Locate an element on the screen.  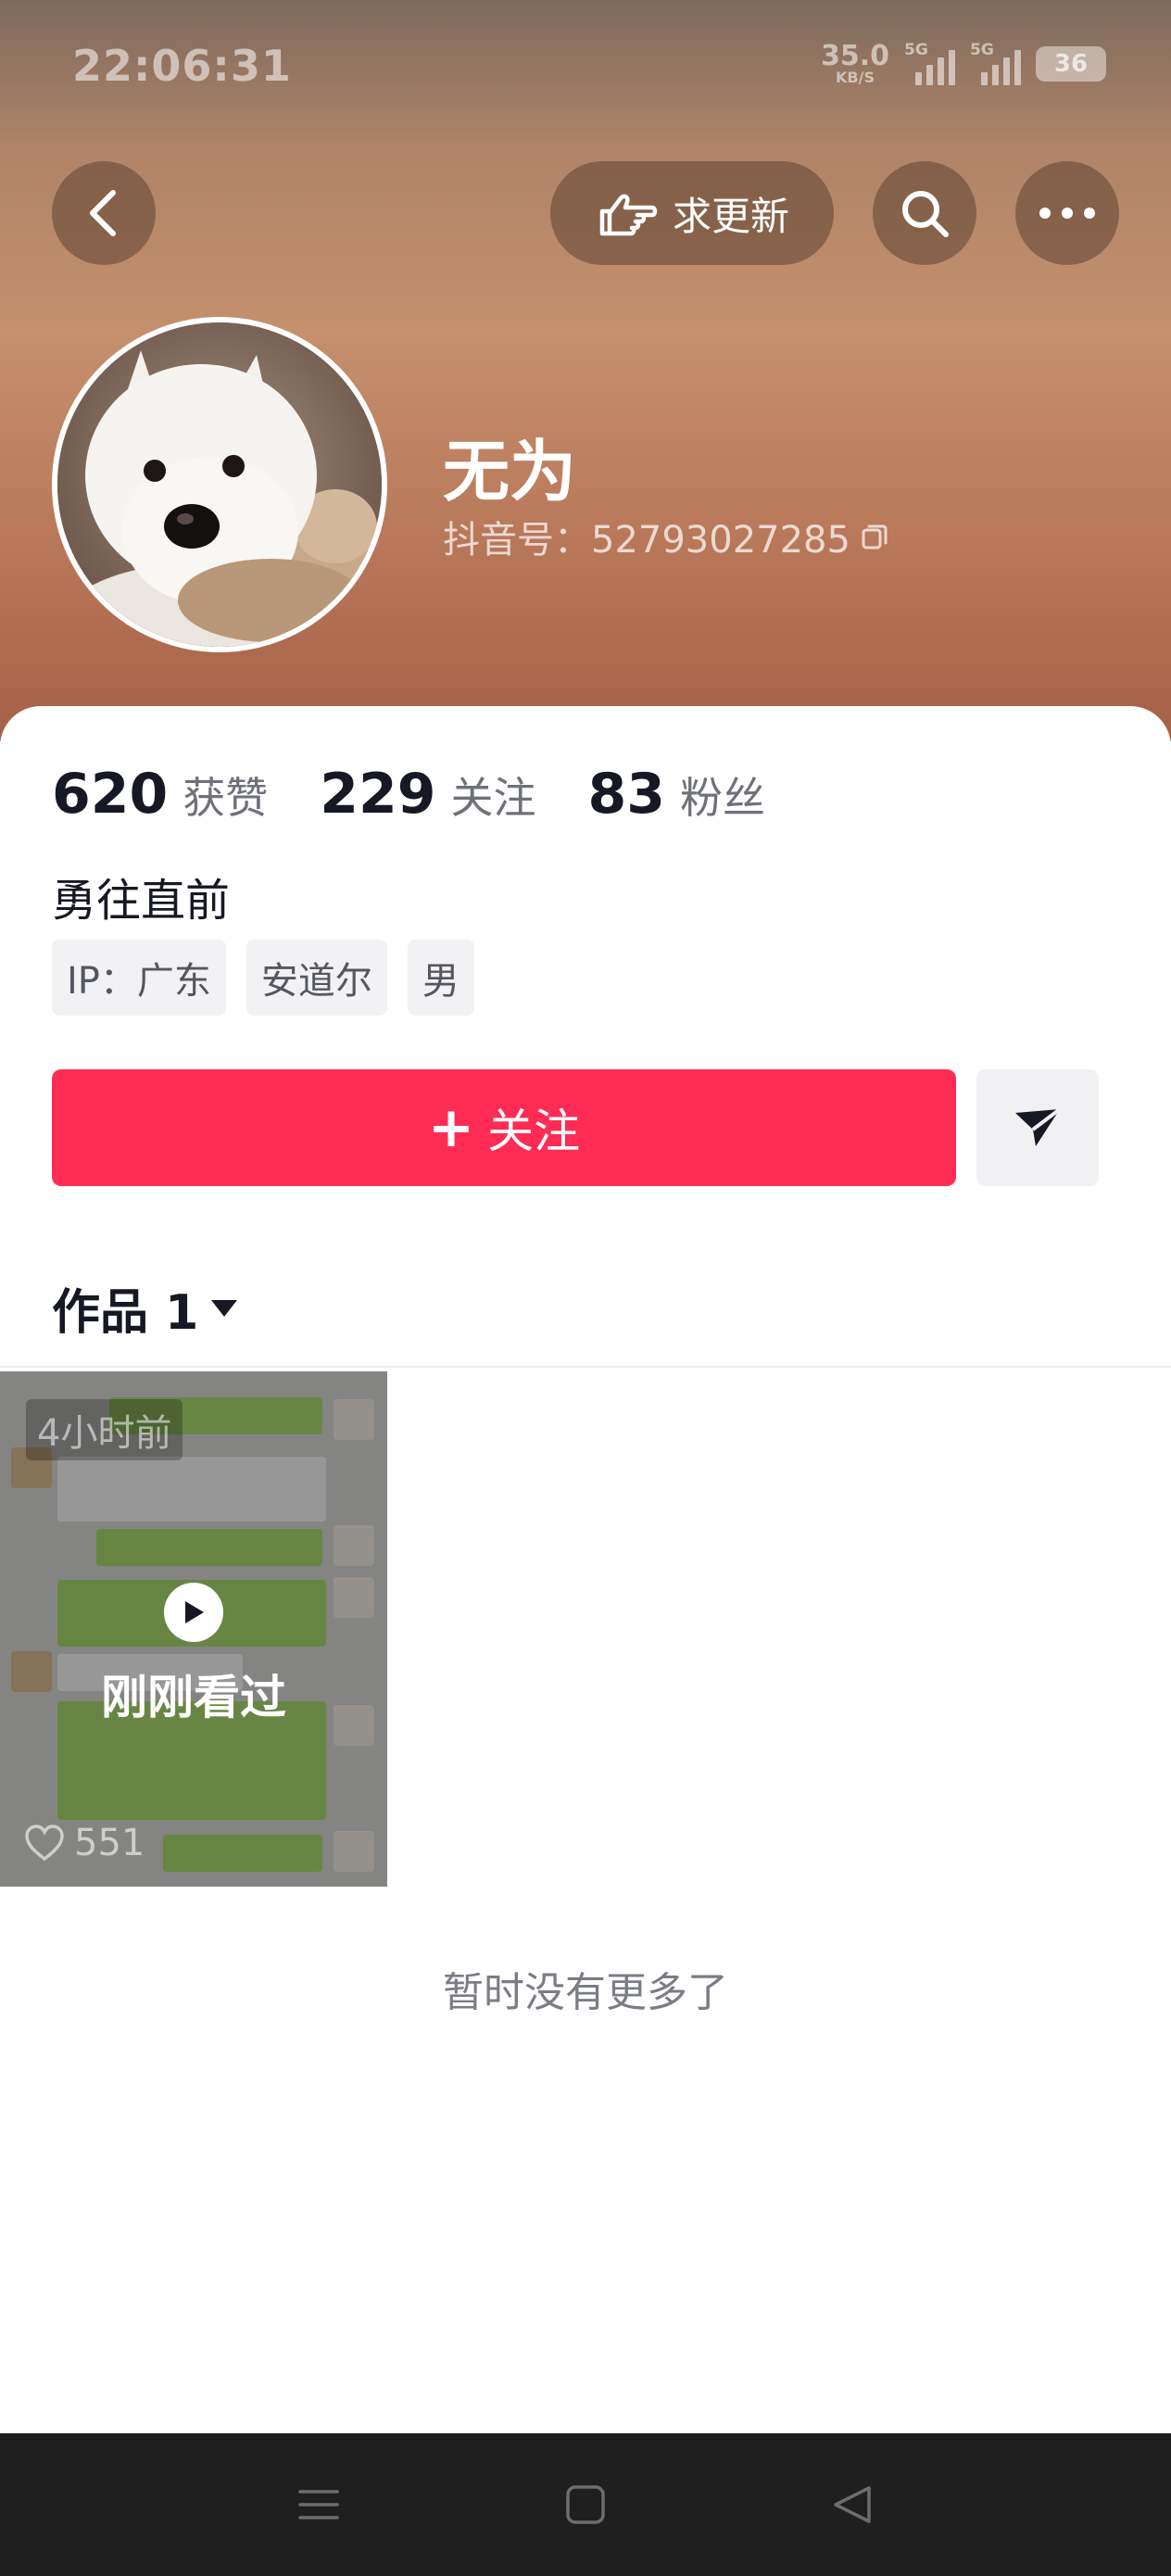
more-options-button is located at coordinates (1067, 213).